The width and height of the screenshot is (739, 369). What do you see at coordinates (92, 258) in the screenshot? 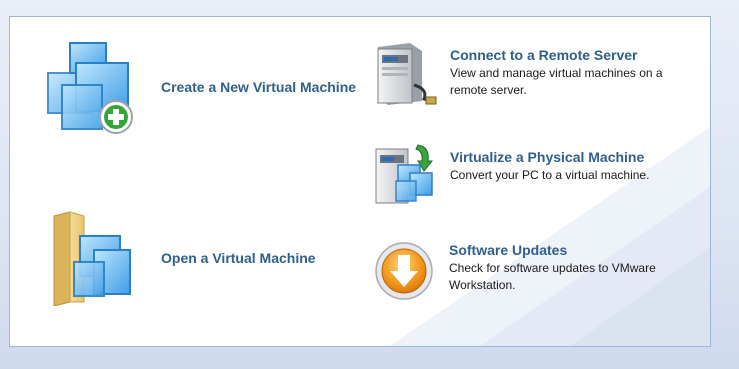
I see `open-vm-folder-icon` at bounding box center [92, 258].